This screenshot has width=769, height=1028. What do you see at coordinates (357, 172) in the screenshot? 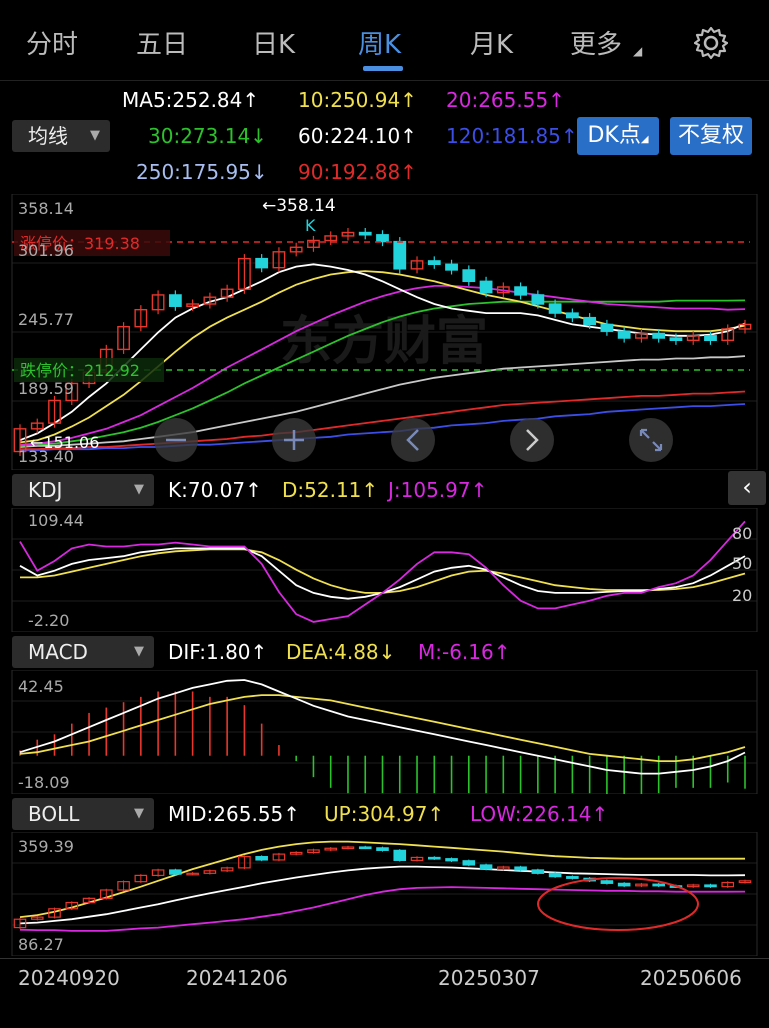
I see `ma90-label: 90:192.88↑` at bounding box center [357, 172].